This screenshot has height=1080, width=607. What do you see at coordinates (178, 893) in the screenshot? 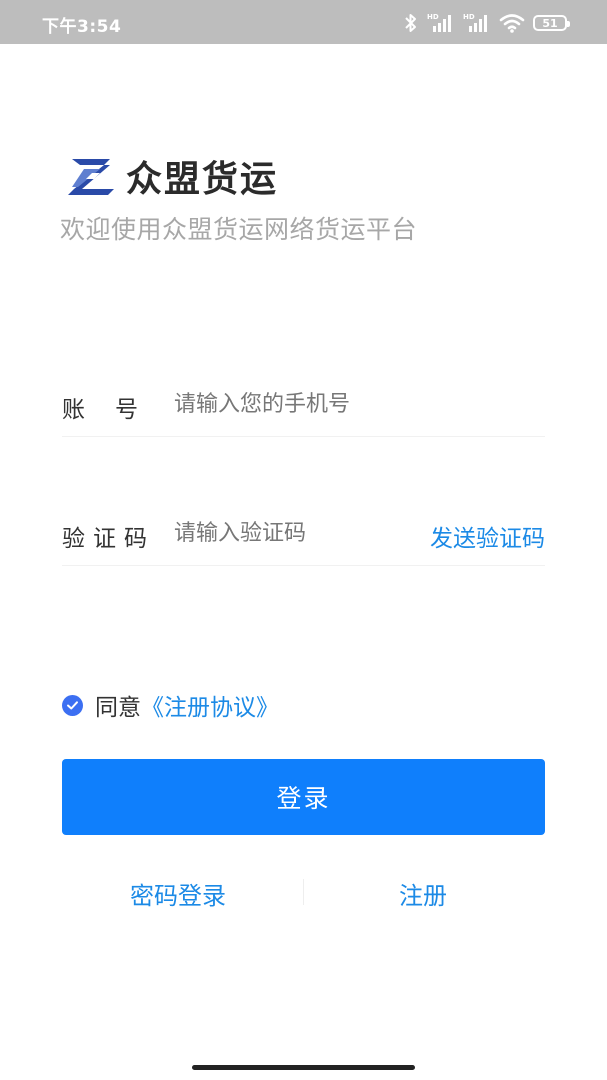
I see `password-login-link: 密码登录` at bounding box center [178, 893].